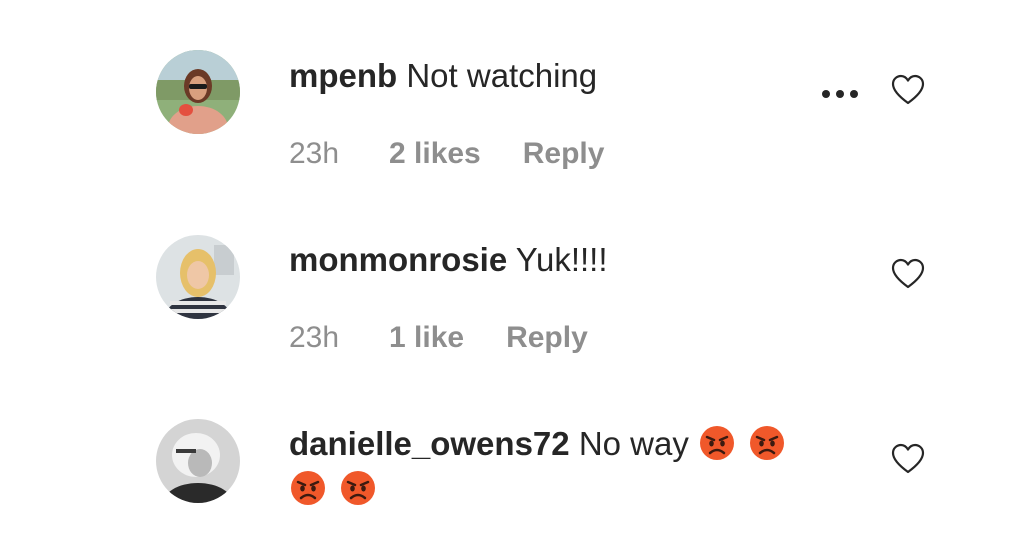 Image resolution: width=1024 pixels, height=546 pixels. I want to click on likes-count-button: 1 like, so click(426, 338).